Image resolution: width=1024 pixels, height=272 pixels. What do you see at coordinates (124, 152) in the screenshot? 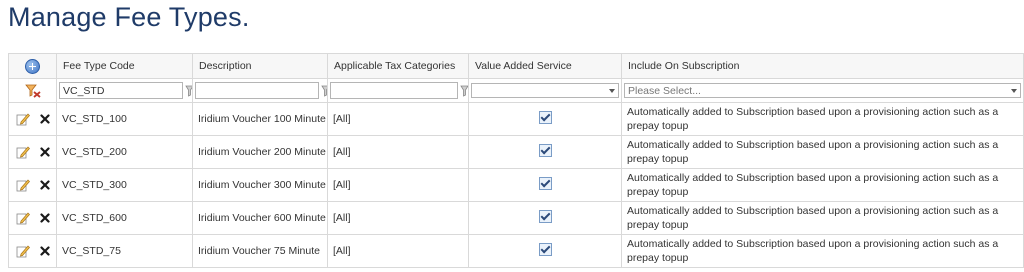
I see `cell-fee-type-code: VC_STD_200` at bounding box center [124, 152].